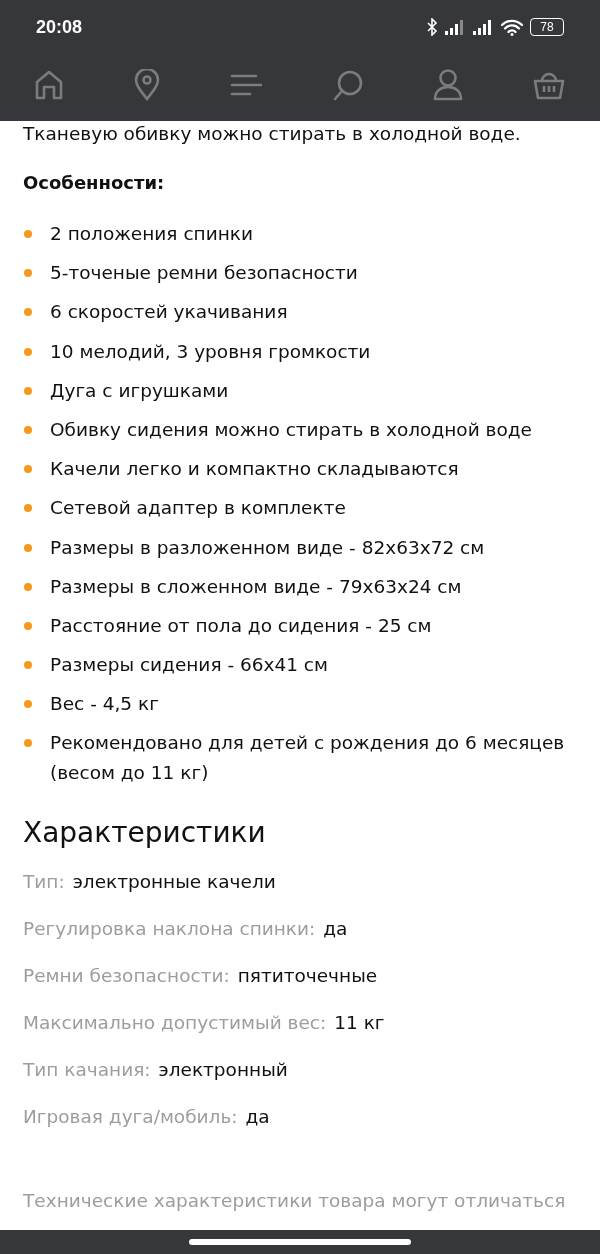  Describe the element at coordinates (295, 1201) in the screenshot. I see `disclaimer-text: Технические характеристики товара могут отличаться` at that location.